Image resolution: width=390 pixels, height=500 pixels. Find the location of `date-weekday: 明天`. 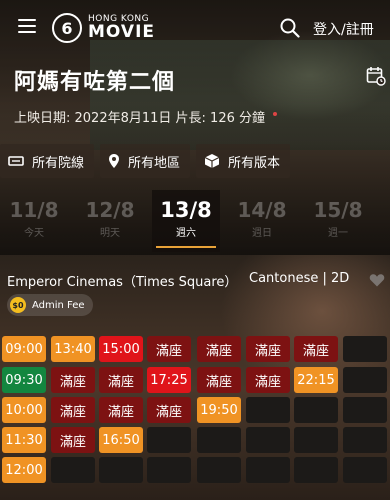

date-weekday: 明天 is located at coordinates (110, 233).